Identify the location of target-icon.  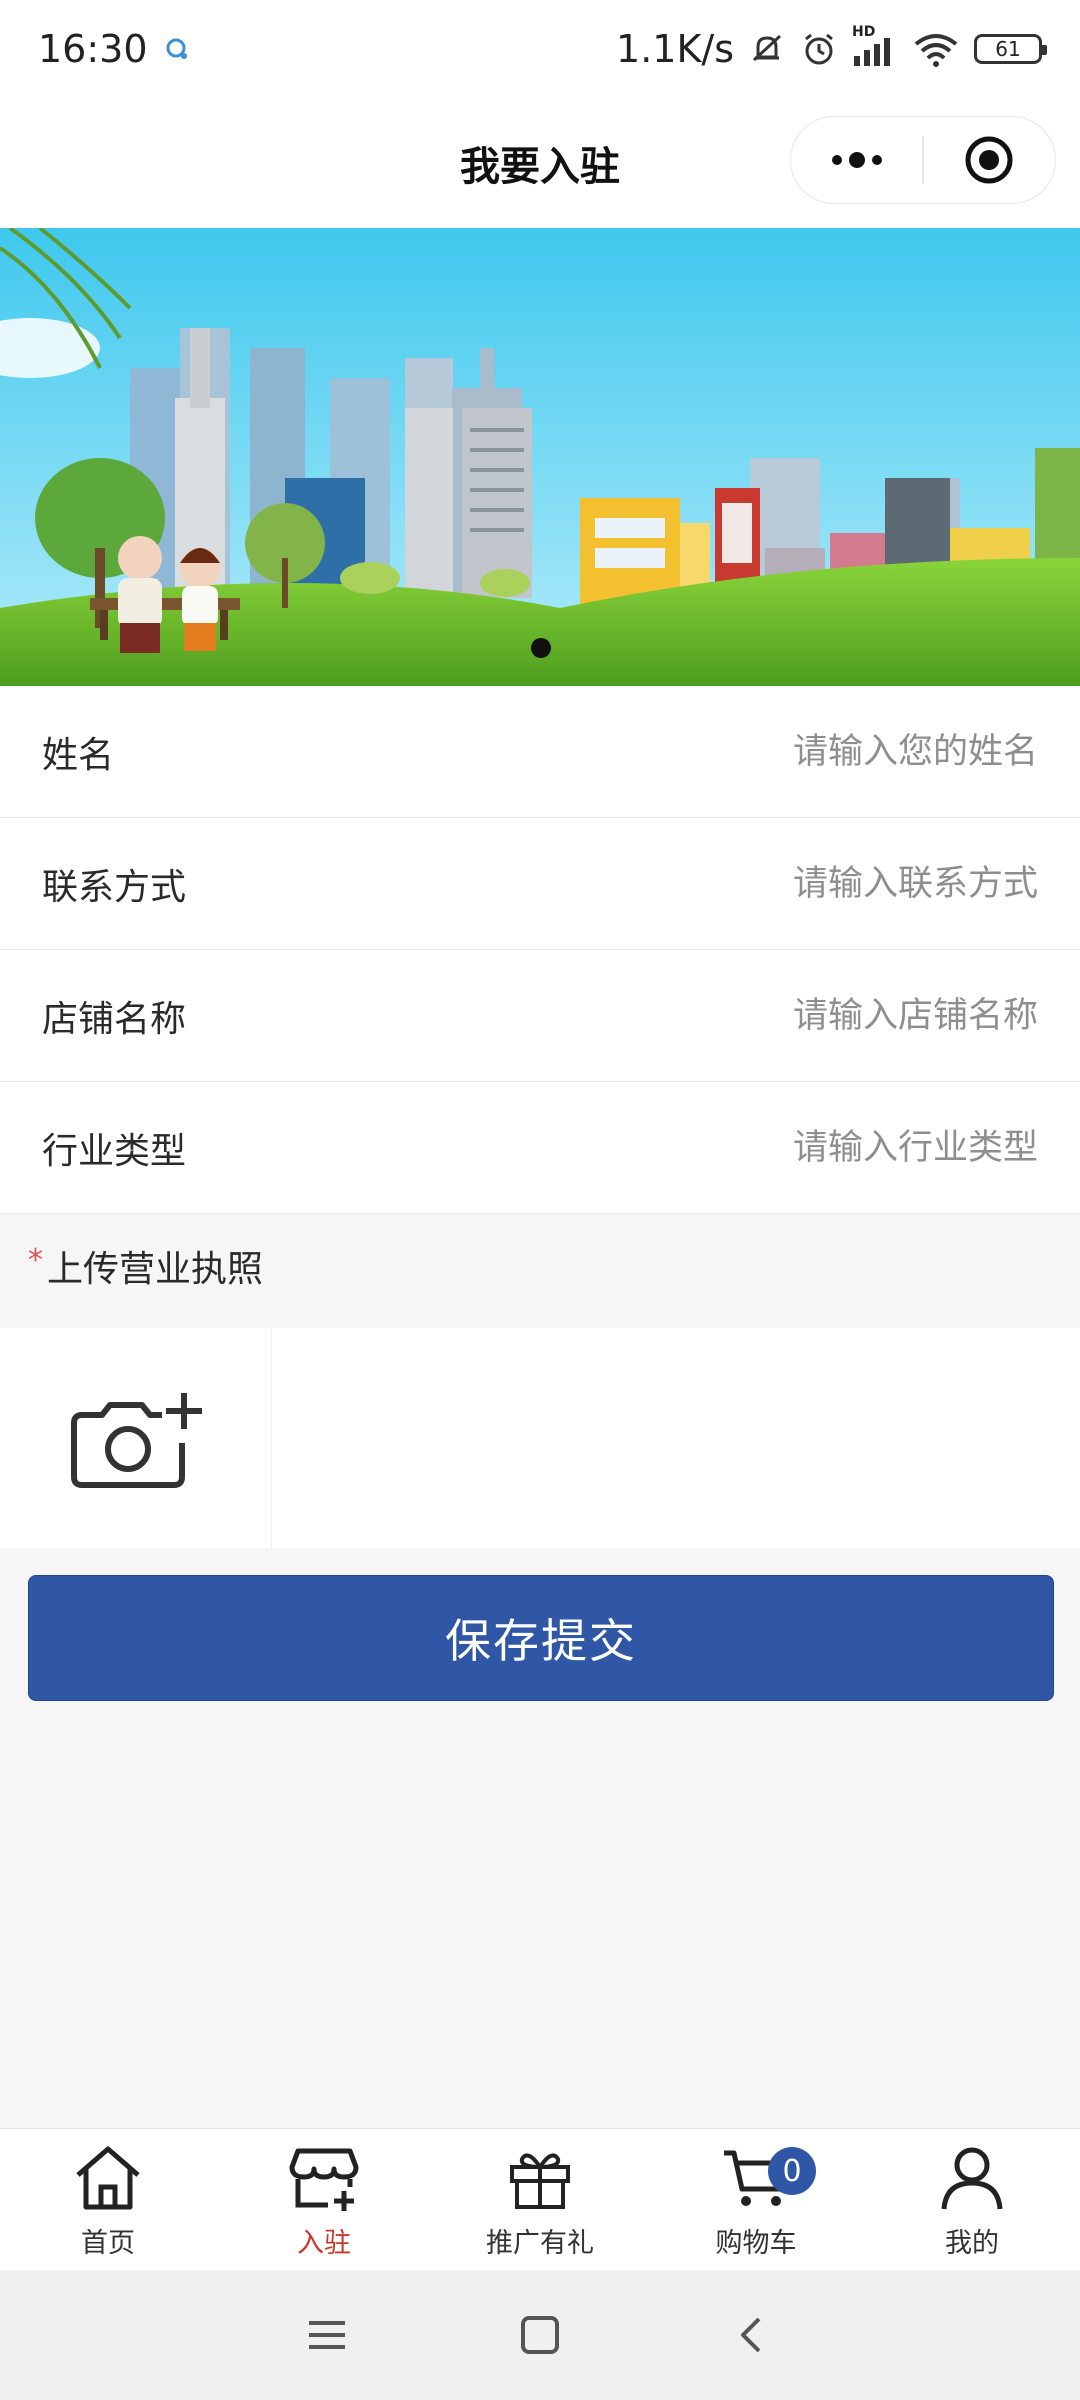
(989, 160).